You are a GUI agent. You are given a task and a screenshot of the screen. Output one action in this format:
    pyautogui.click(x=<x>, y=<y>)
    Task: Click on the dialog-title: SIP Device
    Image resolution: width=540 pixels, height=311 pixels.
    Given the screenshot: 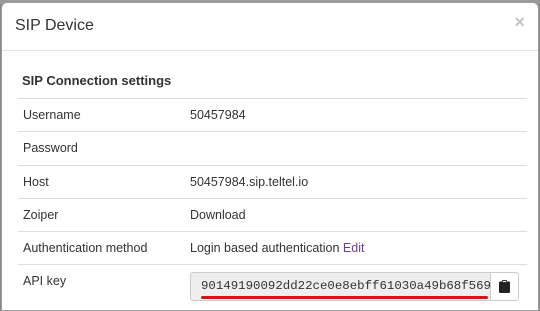 What is the action you would take?
    pyautogui.click(x=54, y=25)
    